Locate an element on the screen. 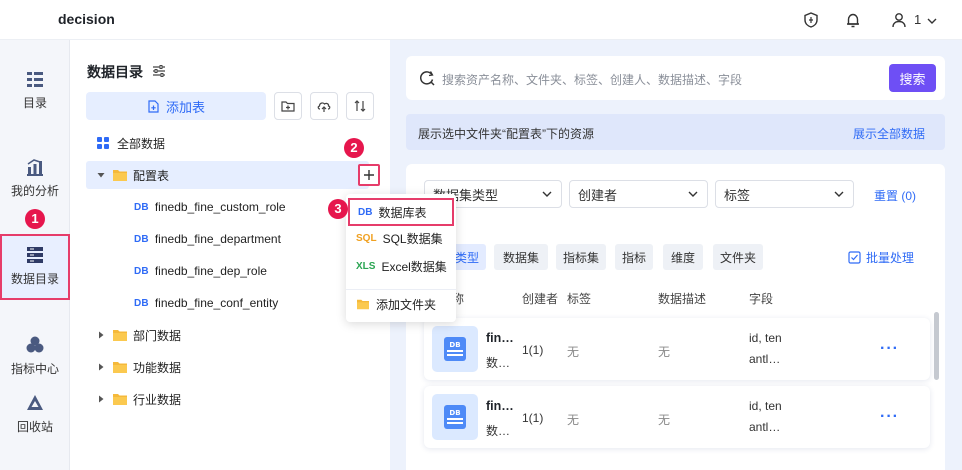 This screenshot has width=962, height=470. sort-button is located at coordinates (360, 106).